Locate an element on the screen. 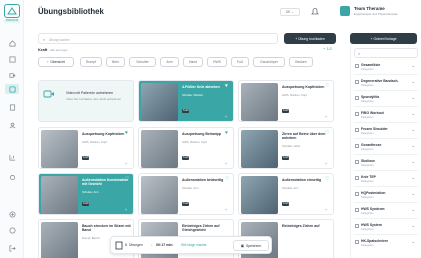 The width and height of the screenshot is (421, 258). new-template-button: + Ordner/Vorlage is located at coordinates (383, 38).